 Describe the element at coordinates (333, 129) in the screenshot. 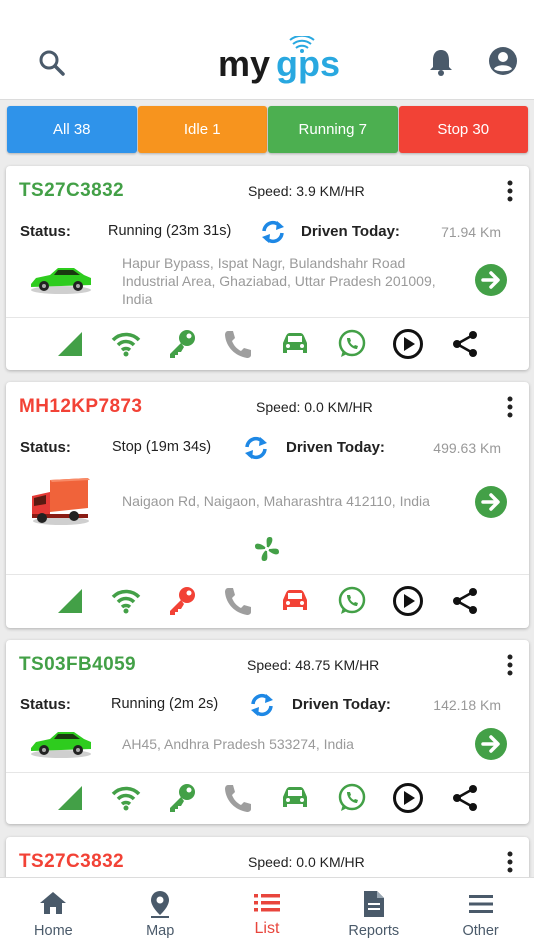

I see `tab-running: Running 7` at that location.